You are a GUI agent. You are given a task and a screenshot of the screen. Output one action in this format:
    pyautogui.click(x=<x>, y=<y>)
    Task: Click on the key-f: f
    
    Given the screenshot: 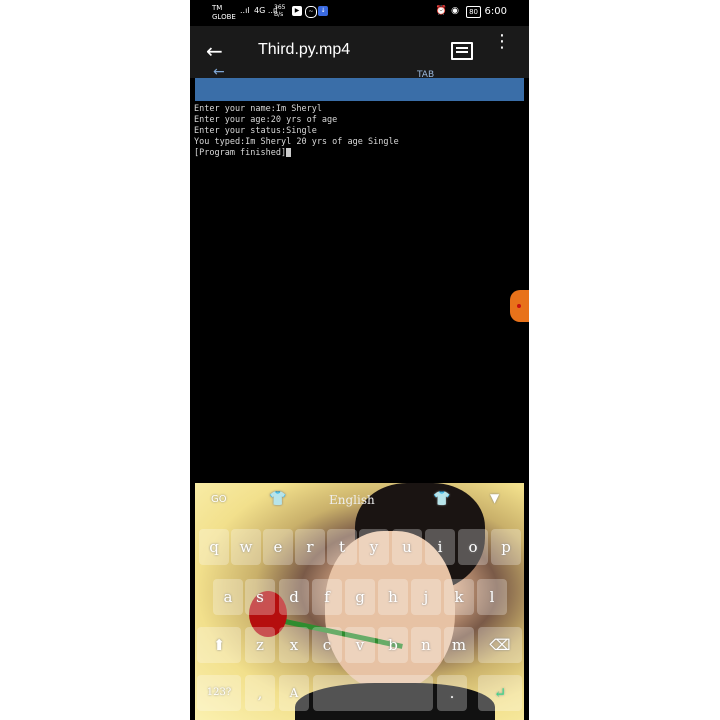 What is the action you would take?
    pyautogui.click(x=327, y=597)
    